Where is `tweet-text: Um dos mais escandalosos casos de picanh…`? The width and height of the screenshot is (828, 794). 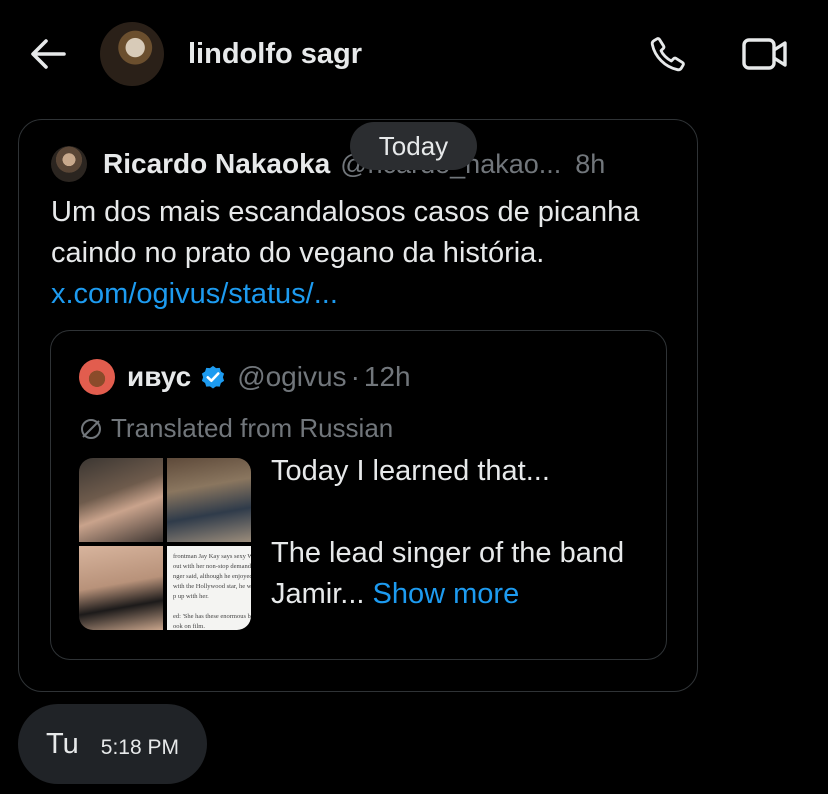 tweet-text: Um dos mais escandalosos casos de picanh… is located at coordinates (361, 253).